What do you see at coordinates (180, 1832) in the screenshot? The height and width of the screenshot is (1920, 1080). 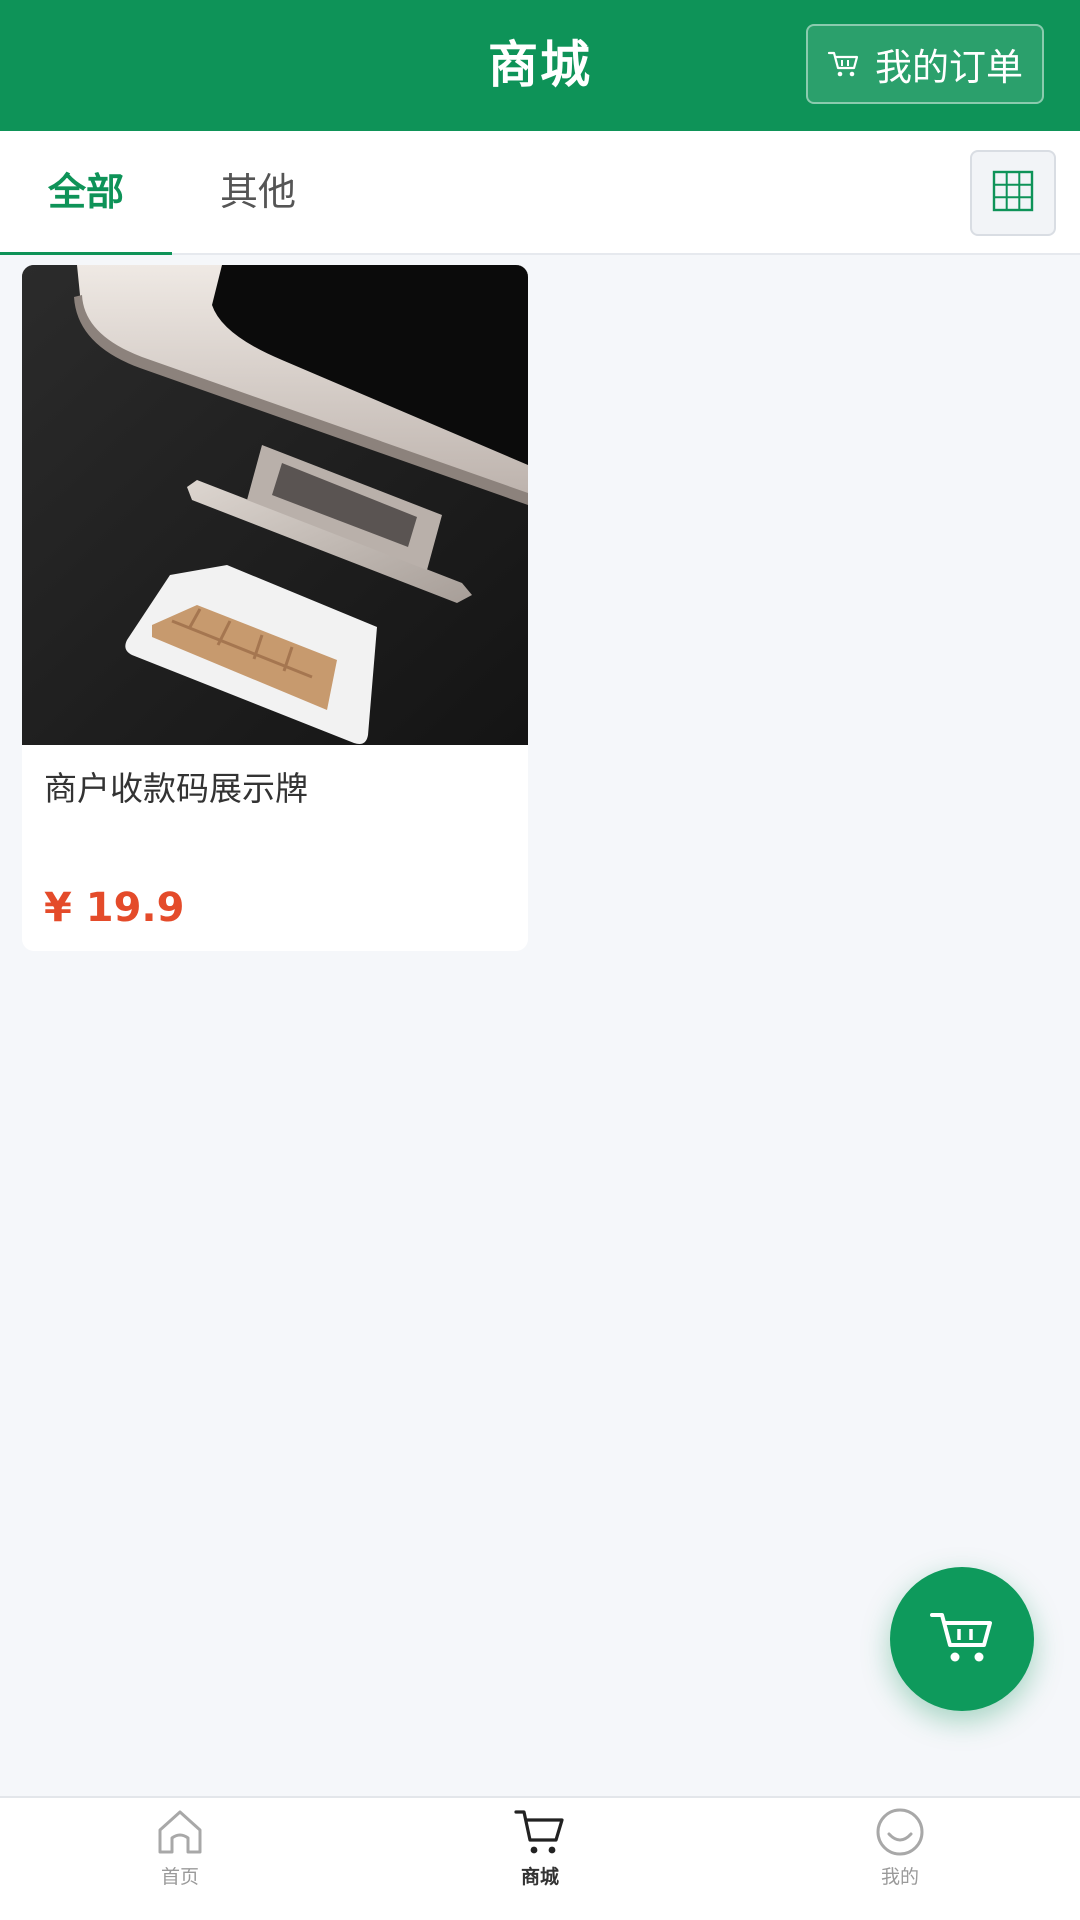 I see `home-icon` at bounding box center [180, 1832].